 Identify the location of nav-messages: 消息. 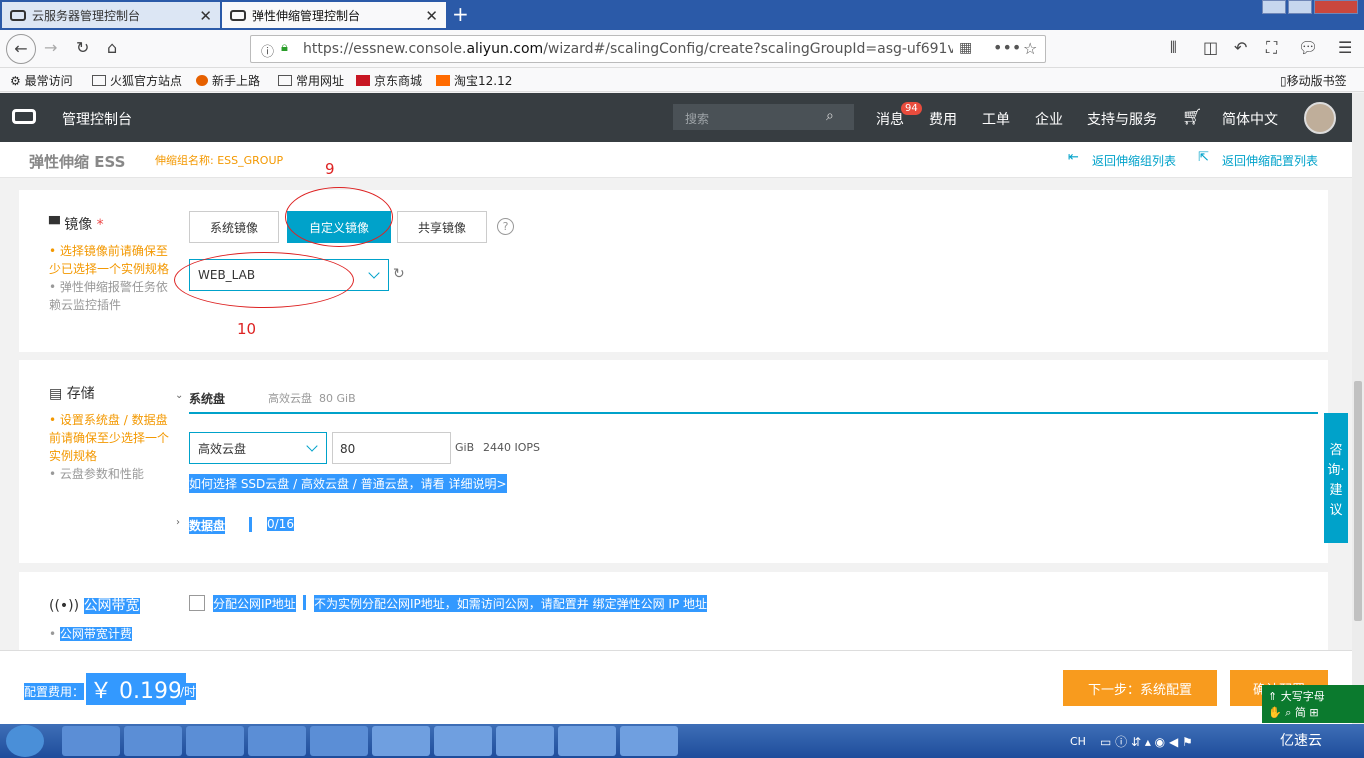
(890, 119).